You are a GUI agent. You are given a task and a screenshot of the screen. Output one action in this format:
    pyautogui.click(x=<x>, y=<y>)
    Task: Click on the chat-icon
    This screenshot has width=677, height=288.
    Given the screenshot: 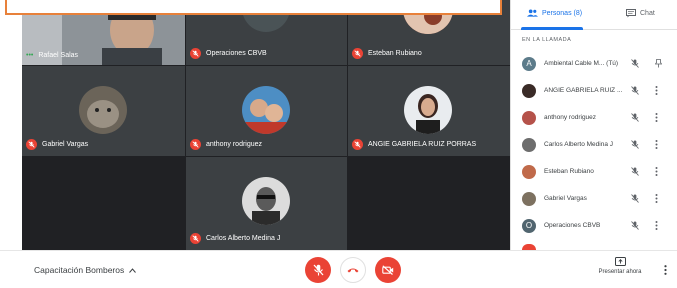 What is the action you would take?
    pyautogui.click(x=631, y=13)
    